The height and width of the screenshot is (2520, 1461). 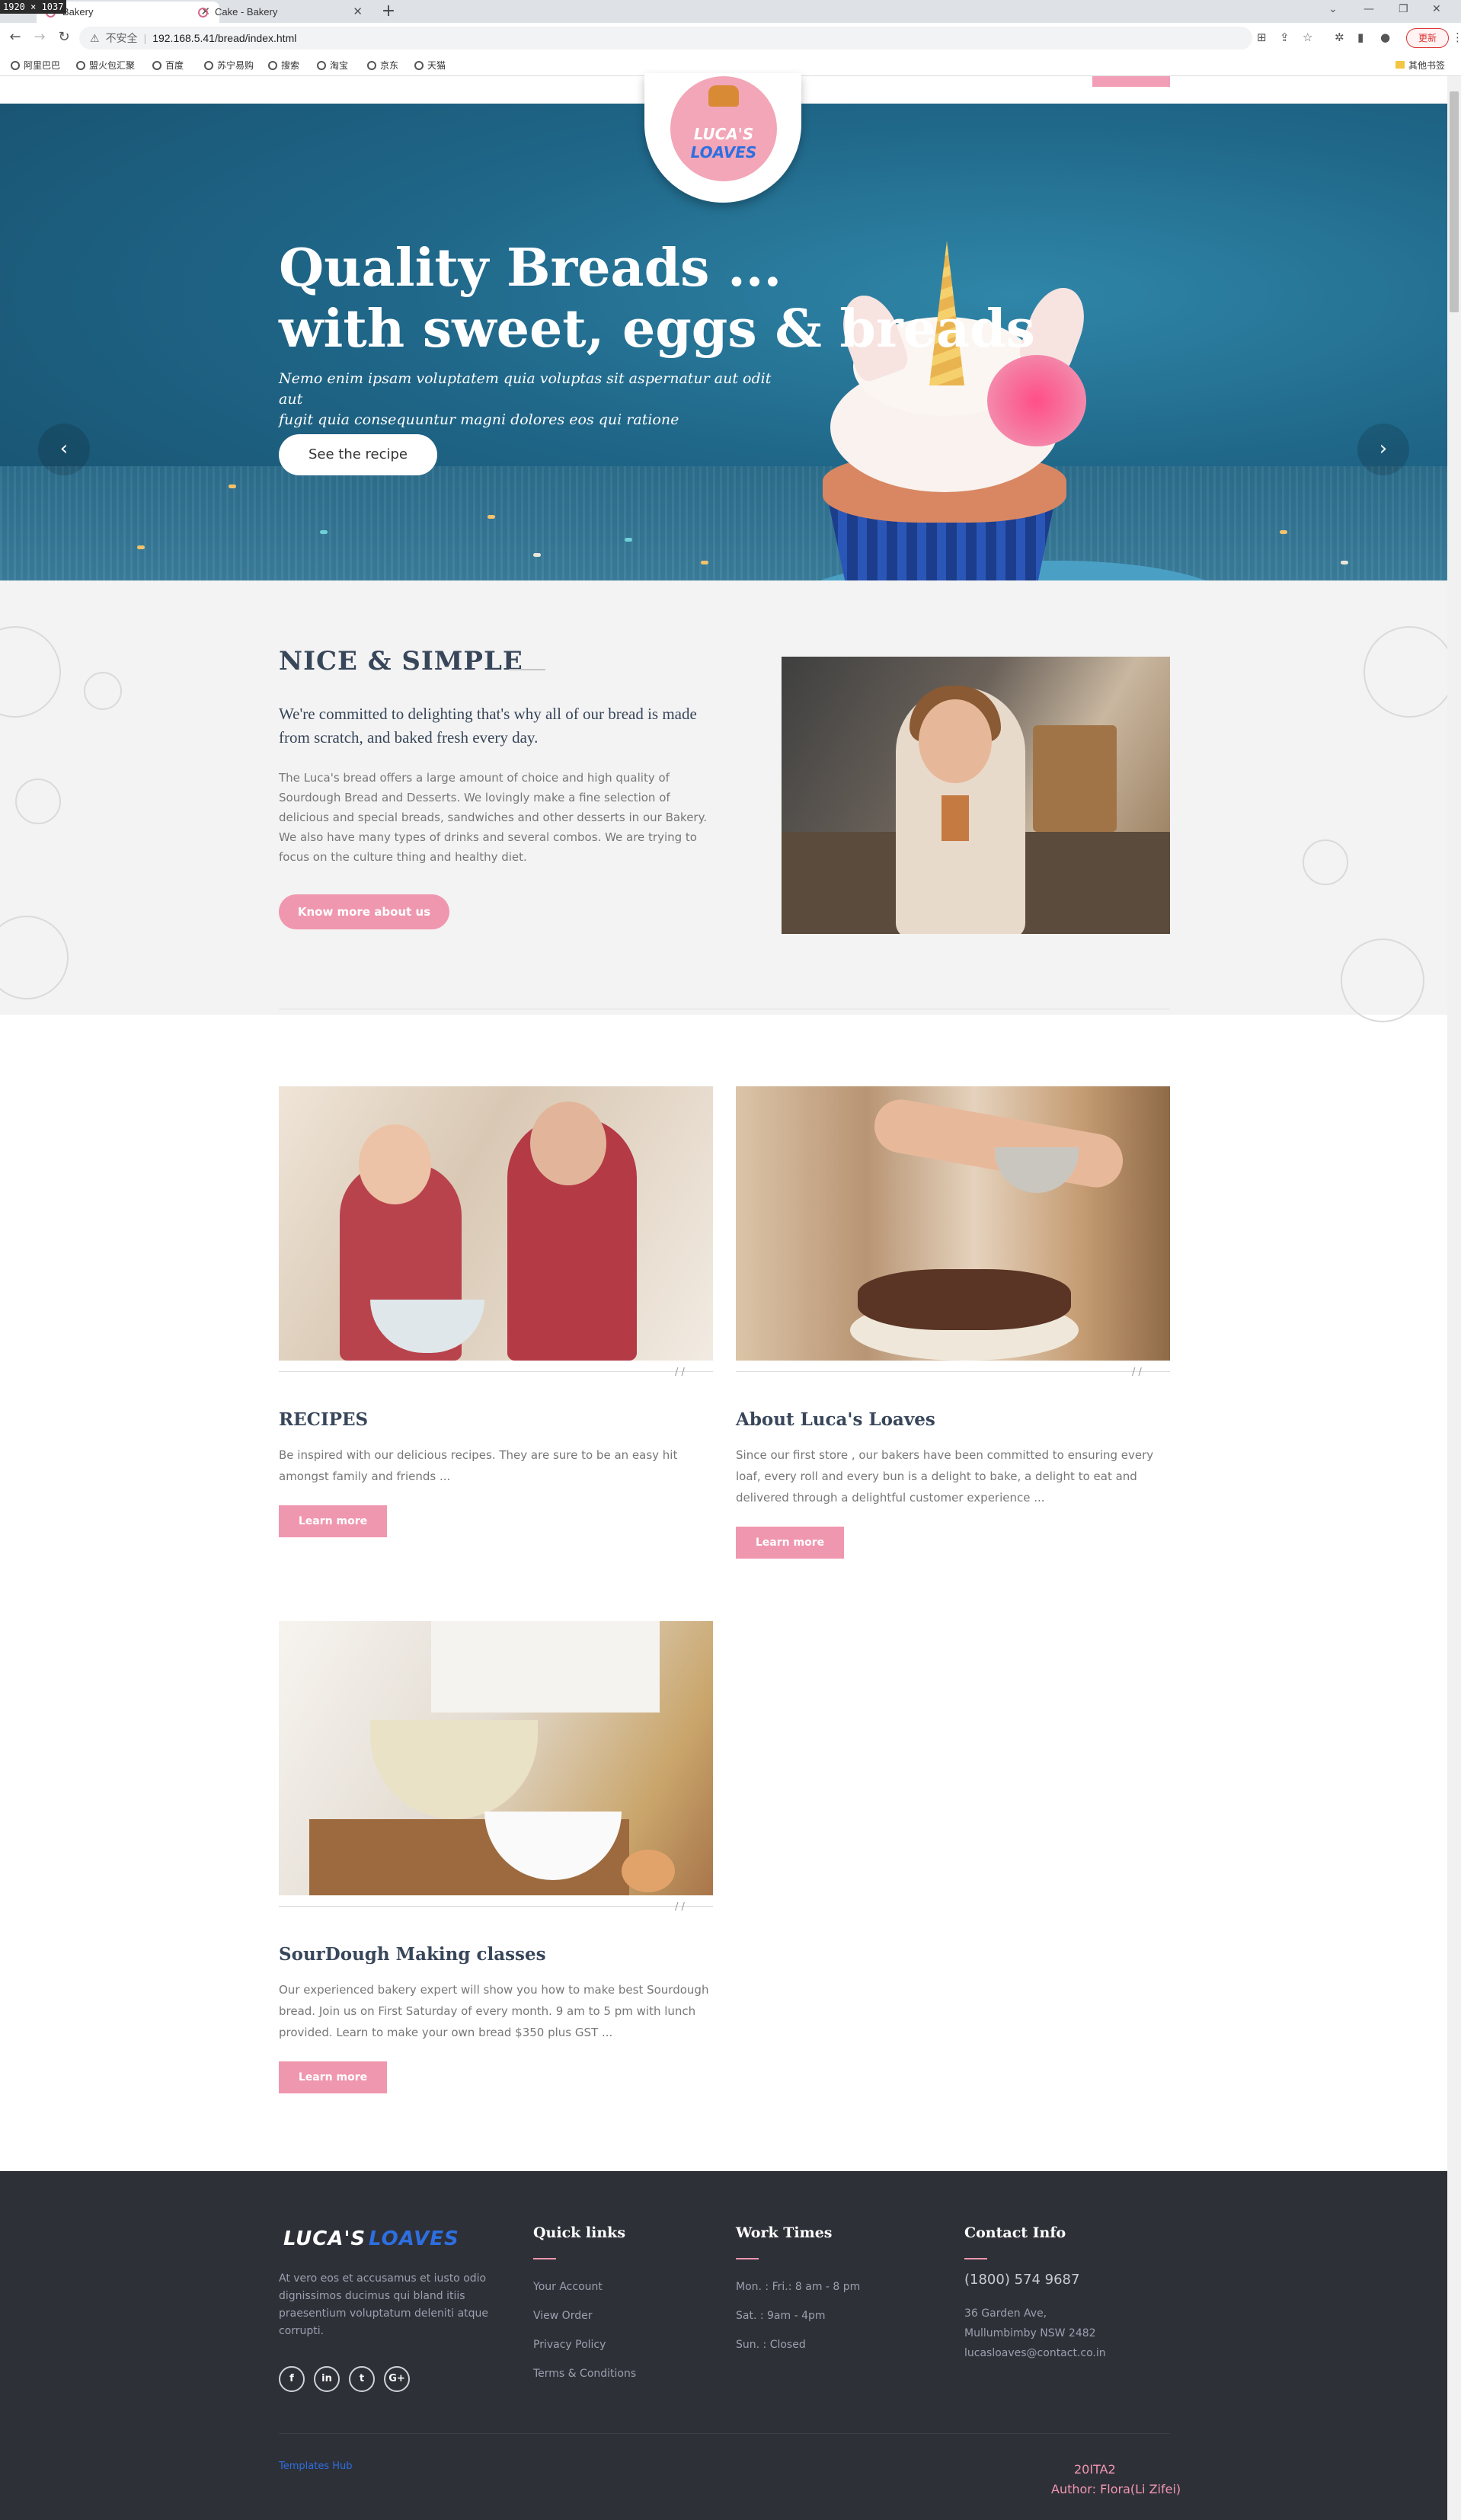 What do you see at coordinates (1360, 37) in the screenshot?
I see `sidepanel-icon: ▮` at bounding box center [1360, 37].